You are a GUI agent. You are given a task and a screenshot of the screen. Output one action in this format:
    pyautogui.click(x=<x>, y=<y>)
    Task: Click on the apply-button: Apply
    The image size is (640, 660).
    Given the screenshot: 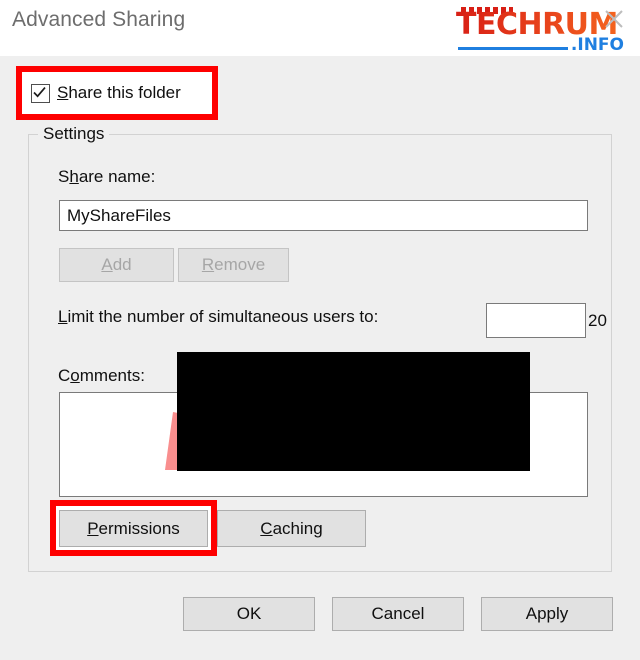 What is the action you would take?
    pyautogui.click(x=547, y=614)
    